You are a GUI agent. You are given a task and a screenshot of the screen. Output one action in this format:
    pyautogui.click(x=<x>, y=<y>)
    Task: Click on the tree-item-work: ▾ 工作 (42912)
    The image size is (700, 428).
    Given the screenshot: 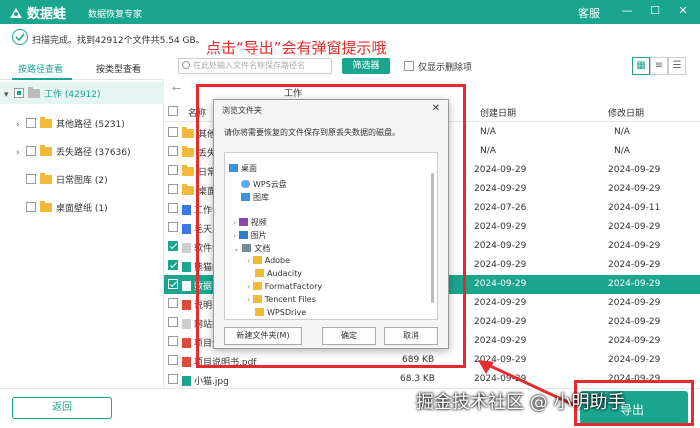 What is the action you would take?
    pyautogui.click(x=82, y=93)
    